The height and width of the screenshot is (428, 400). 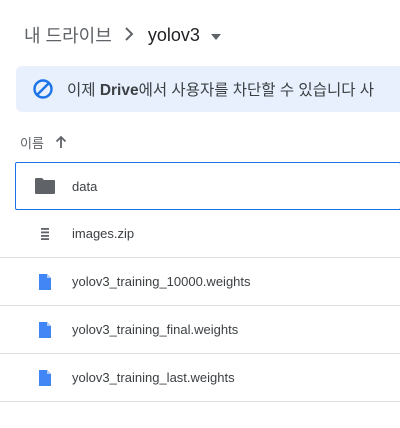 I want to click on file-name: yolov3_training_final.weights, so click(x=155, y=329).